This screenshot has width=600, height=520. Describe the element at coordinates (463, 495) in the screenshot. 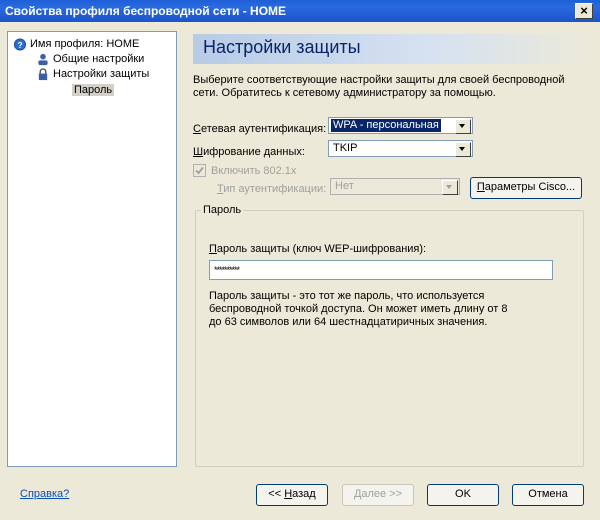

I see `ok-button: OK` at that location.